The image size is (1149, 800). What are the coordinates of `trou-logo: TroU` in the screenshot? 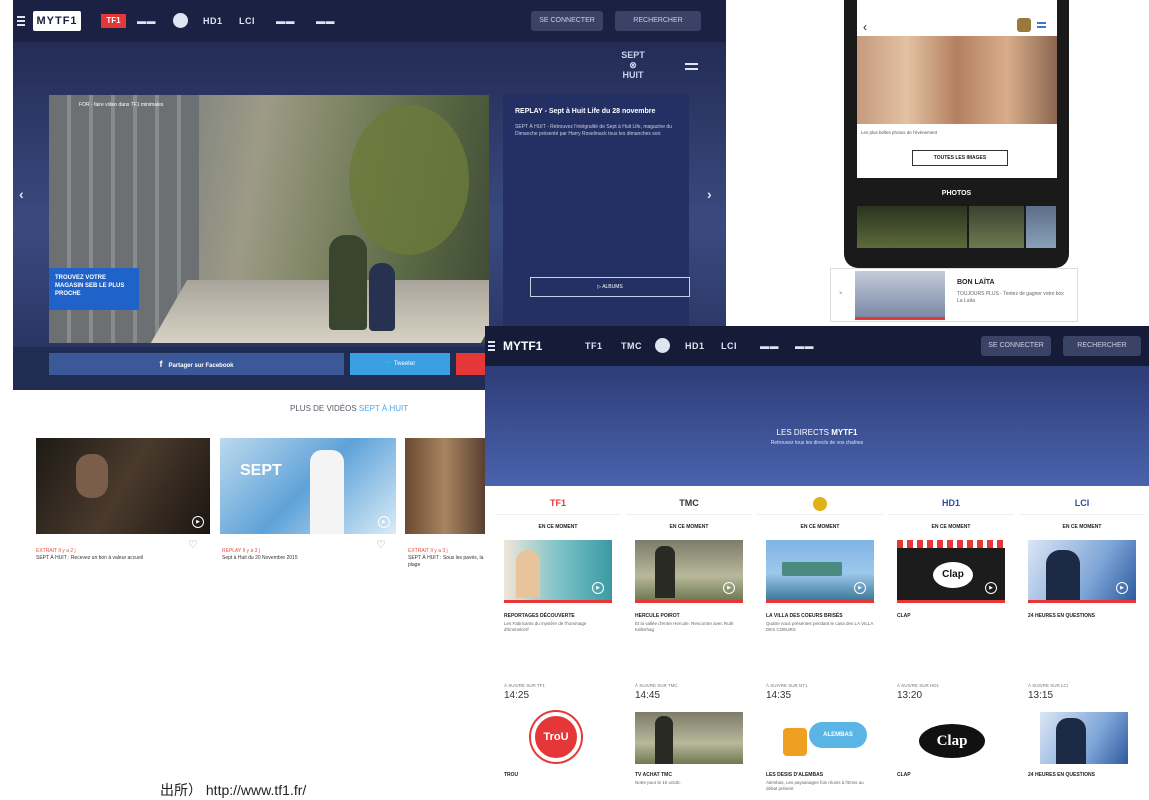 It's located at (556, 737).